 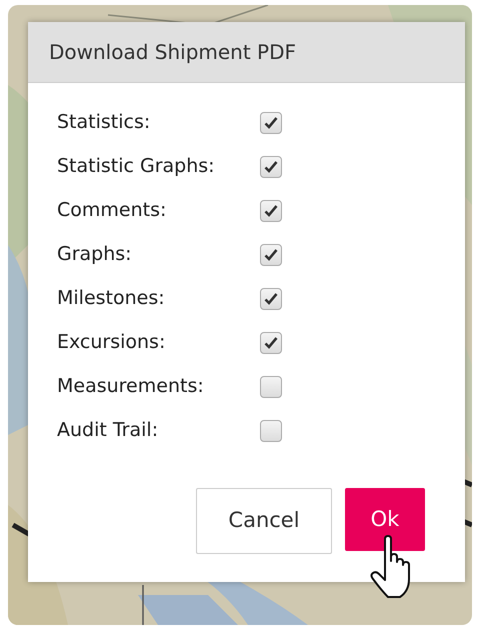 What do you see at coordinates (104, 123) in the screenshot?
I see `option-label: Statistics:` at bounding box center [104, 123].